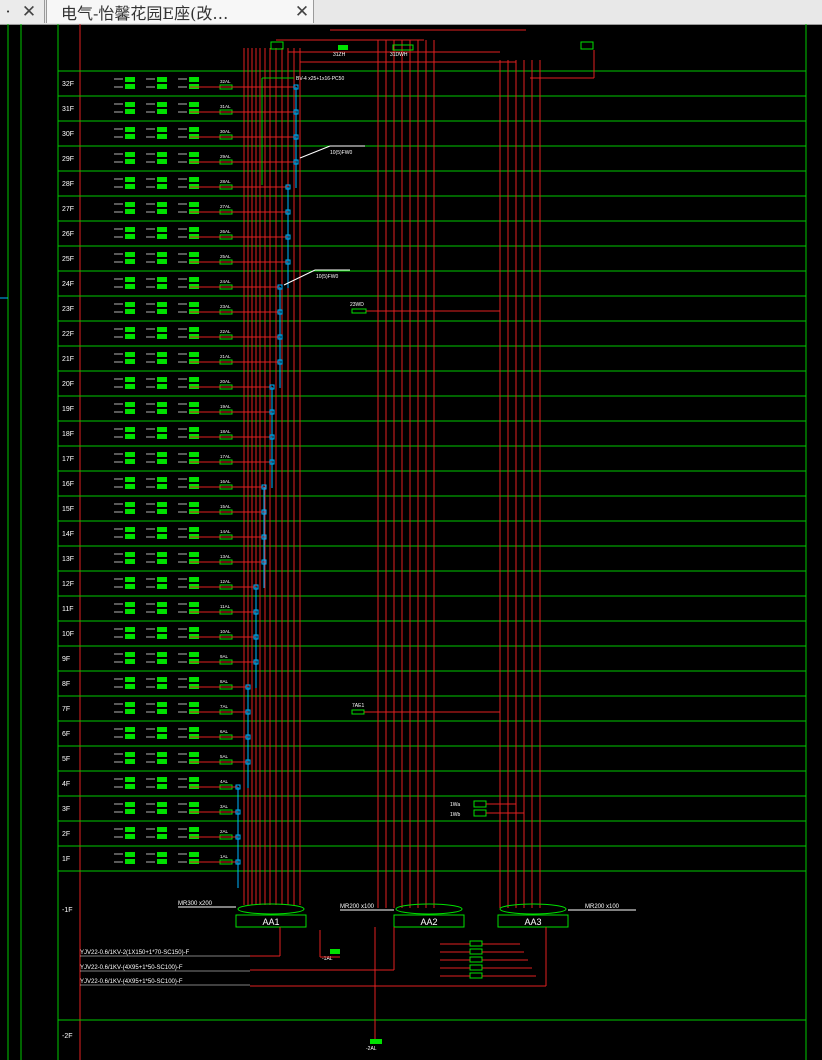  I want to click on tab-label: ·, so click(8, 11).